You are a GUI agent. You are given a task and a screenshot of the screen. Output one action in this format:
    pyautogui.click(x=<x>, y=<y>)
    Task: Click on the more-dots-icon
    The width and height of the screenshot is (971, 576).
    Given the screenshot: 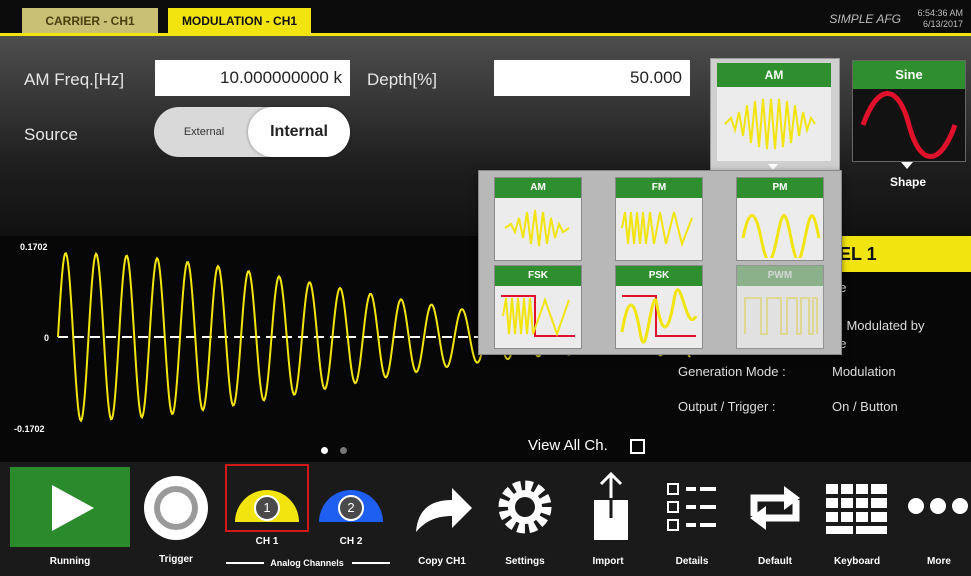 What is the action you would take?
    pyautogui.click(x=938, y=506)
    